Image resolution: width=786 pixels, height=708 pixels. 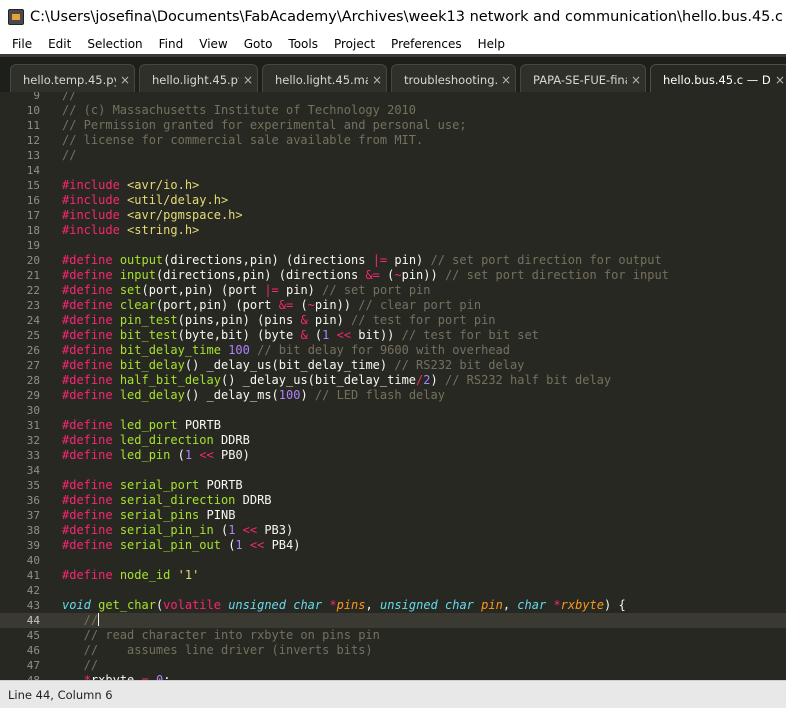 What do you see at coordinates (453, 78) in the screenshot?
I see `tab-4: troubleshooting.t ×` at bounding box center [453, 78].